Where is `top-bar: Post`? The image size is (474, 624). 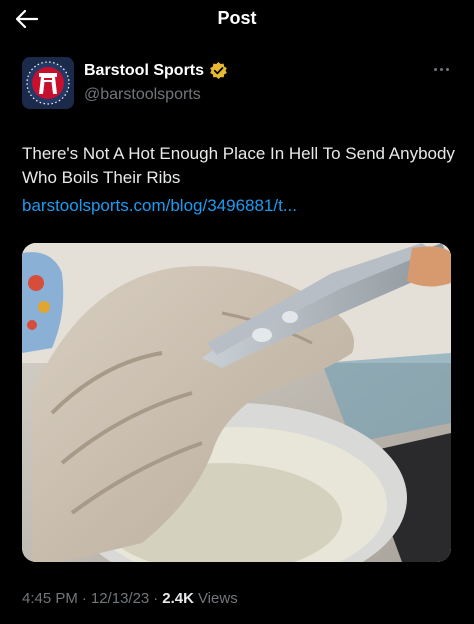 top-bar: Post is located at coordinates (237, 20).